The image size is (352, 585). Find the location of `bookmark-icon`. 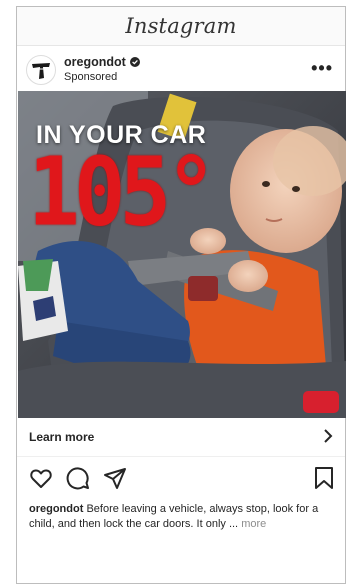

bookmark-icon is located at coordinates (324, 478).